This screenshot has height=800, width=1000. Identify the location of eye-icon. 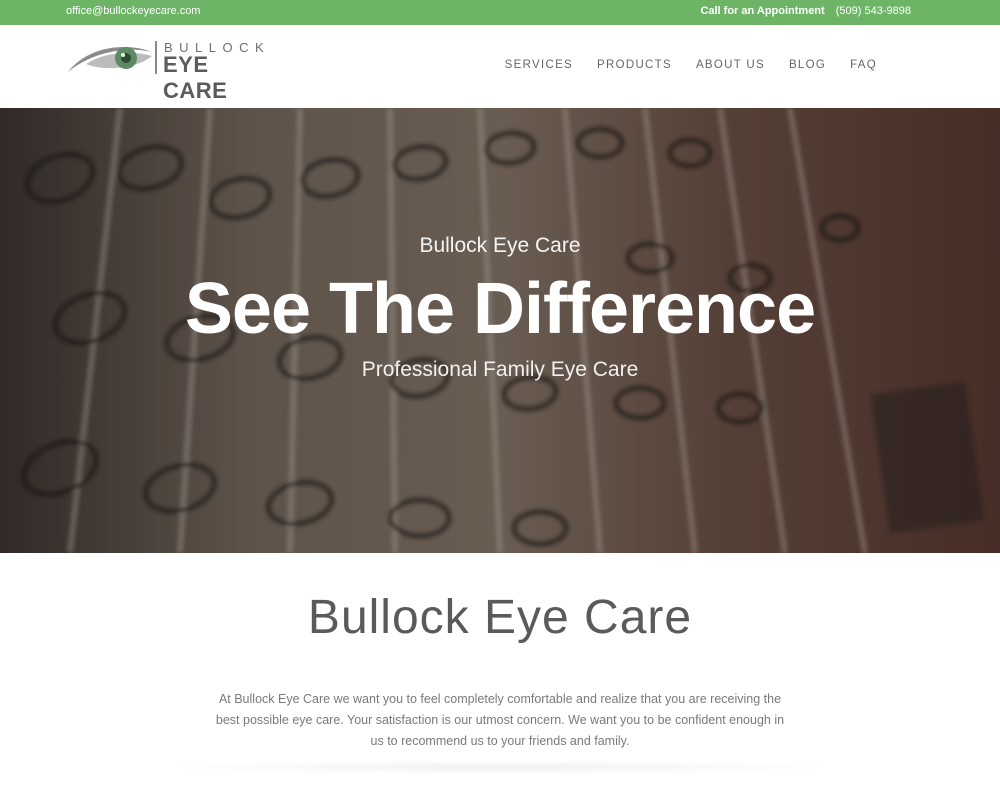
(110, 59).